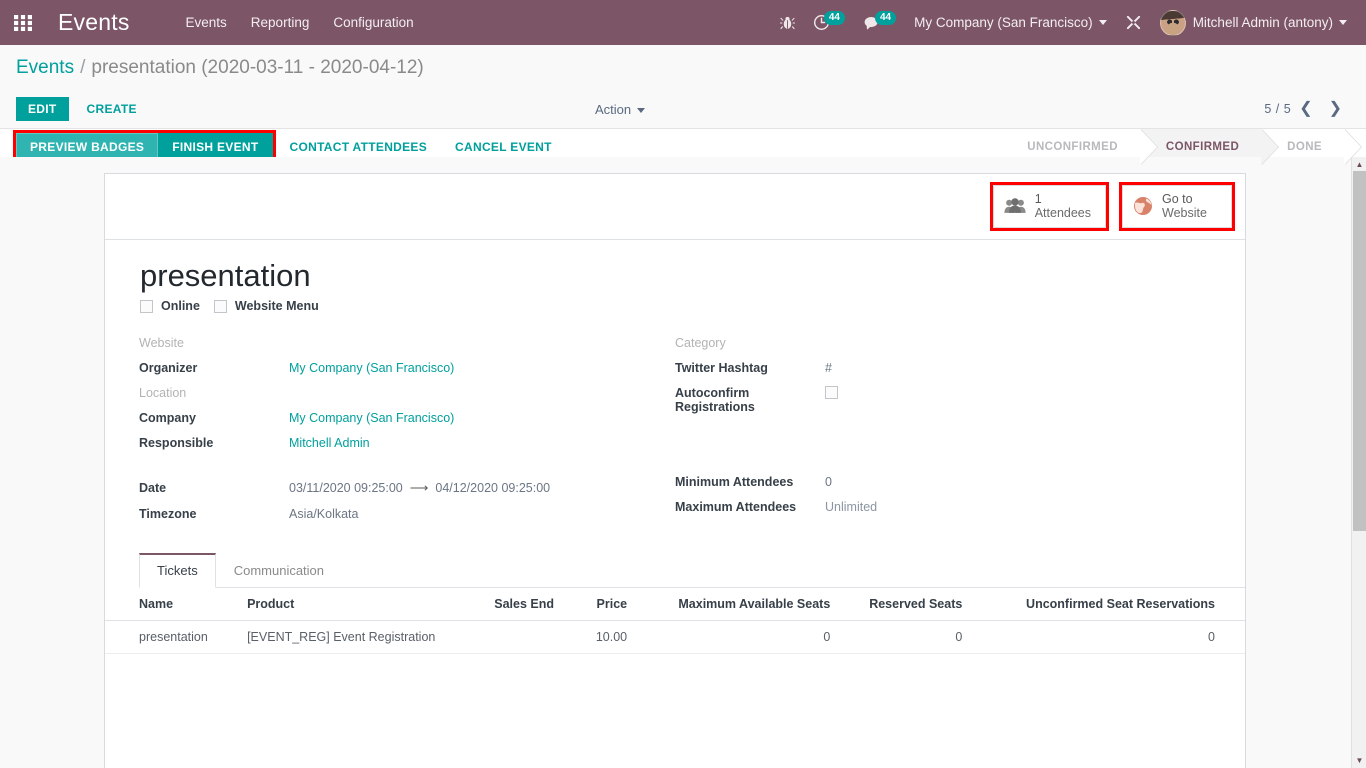 Image resolution: width=1366 pixels, height=768 pixels. Describe the element at coordinates (1359, 760) in the screenshot. I see `scroll-down-icon: ▼` at that location.